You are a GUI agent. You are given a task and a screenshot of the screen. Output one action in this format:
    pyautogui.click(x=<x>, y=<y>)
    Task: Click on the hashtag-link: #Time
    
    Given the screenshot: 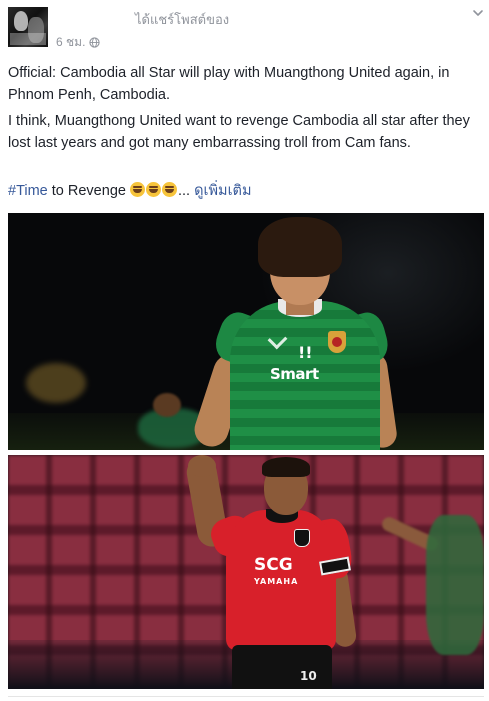 What is the action you would take?
    pyautogui.click(x=28, y=191)
    